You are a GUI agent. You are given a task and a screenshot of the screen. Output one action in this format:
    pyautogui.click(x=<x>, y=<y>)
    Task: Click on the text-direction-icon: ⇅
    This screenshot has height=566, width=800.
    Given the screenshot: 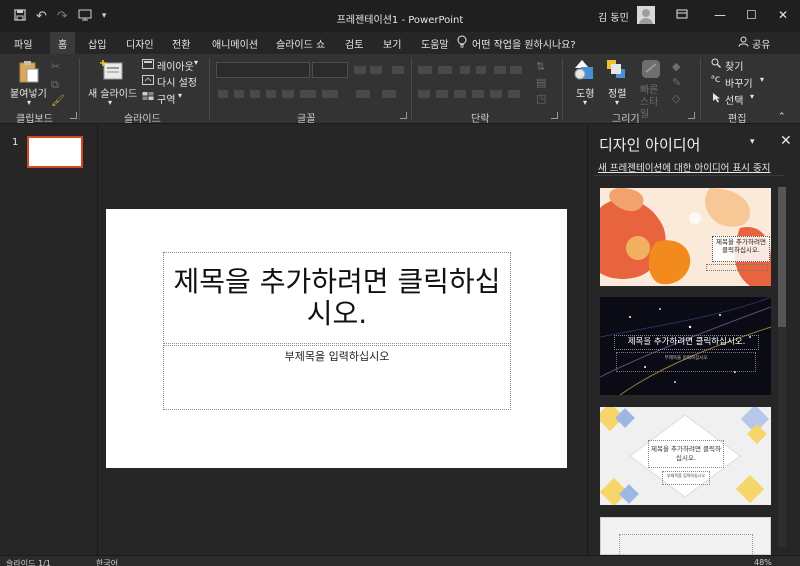 What is the action you would take?
    pyautogui.click(x=540, y=66)
    